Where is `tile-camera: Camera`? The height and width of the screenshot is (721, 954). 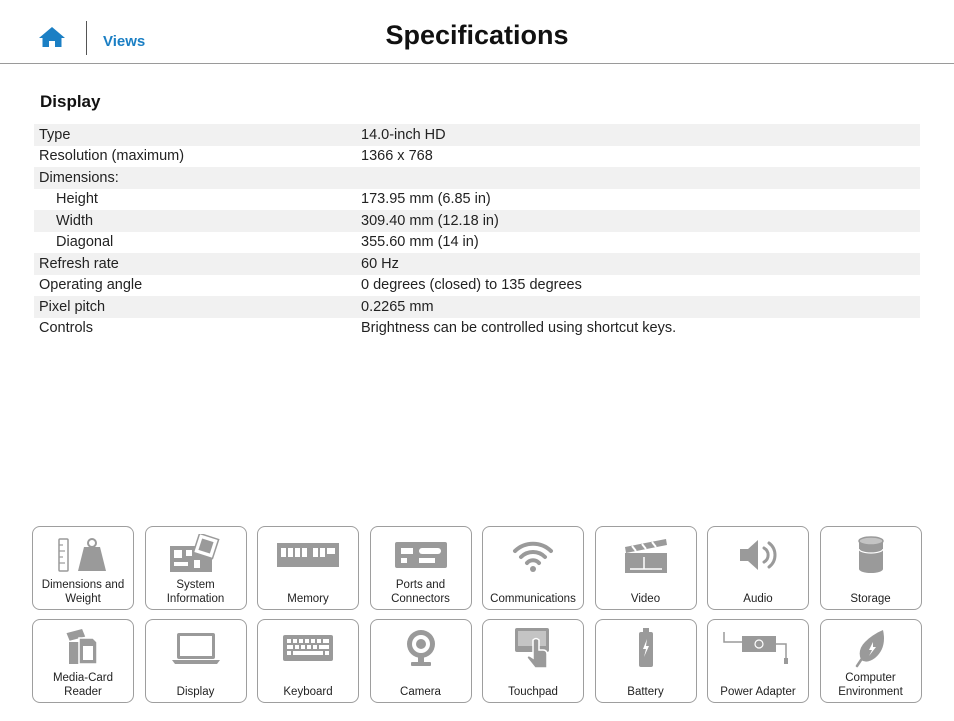
tile-camera: Camera is located at coordinates (420, 661).